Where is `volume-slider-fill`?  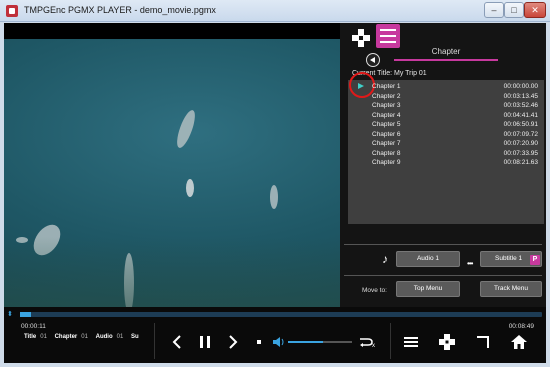 volume-slider-fill is located at coordinates (306, 342).